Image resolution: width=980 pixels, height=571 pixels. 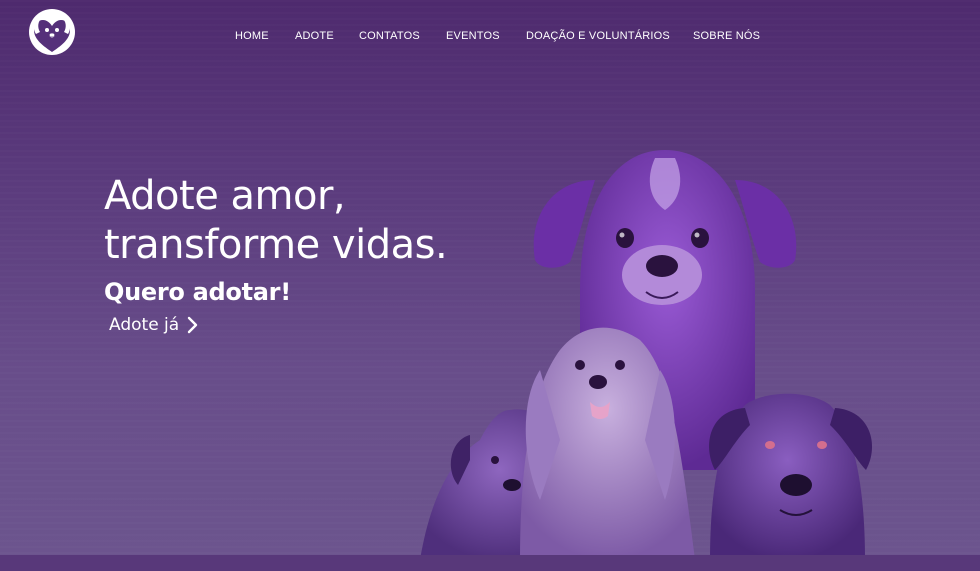 What do you see at coordinates (276, 245) in the screenshot?
I see `hero-title-line2: transforme vidas.` at bounding box center [276, 245].